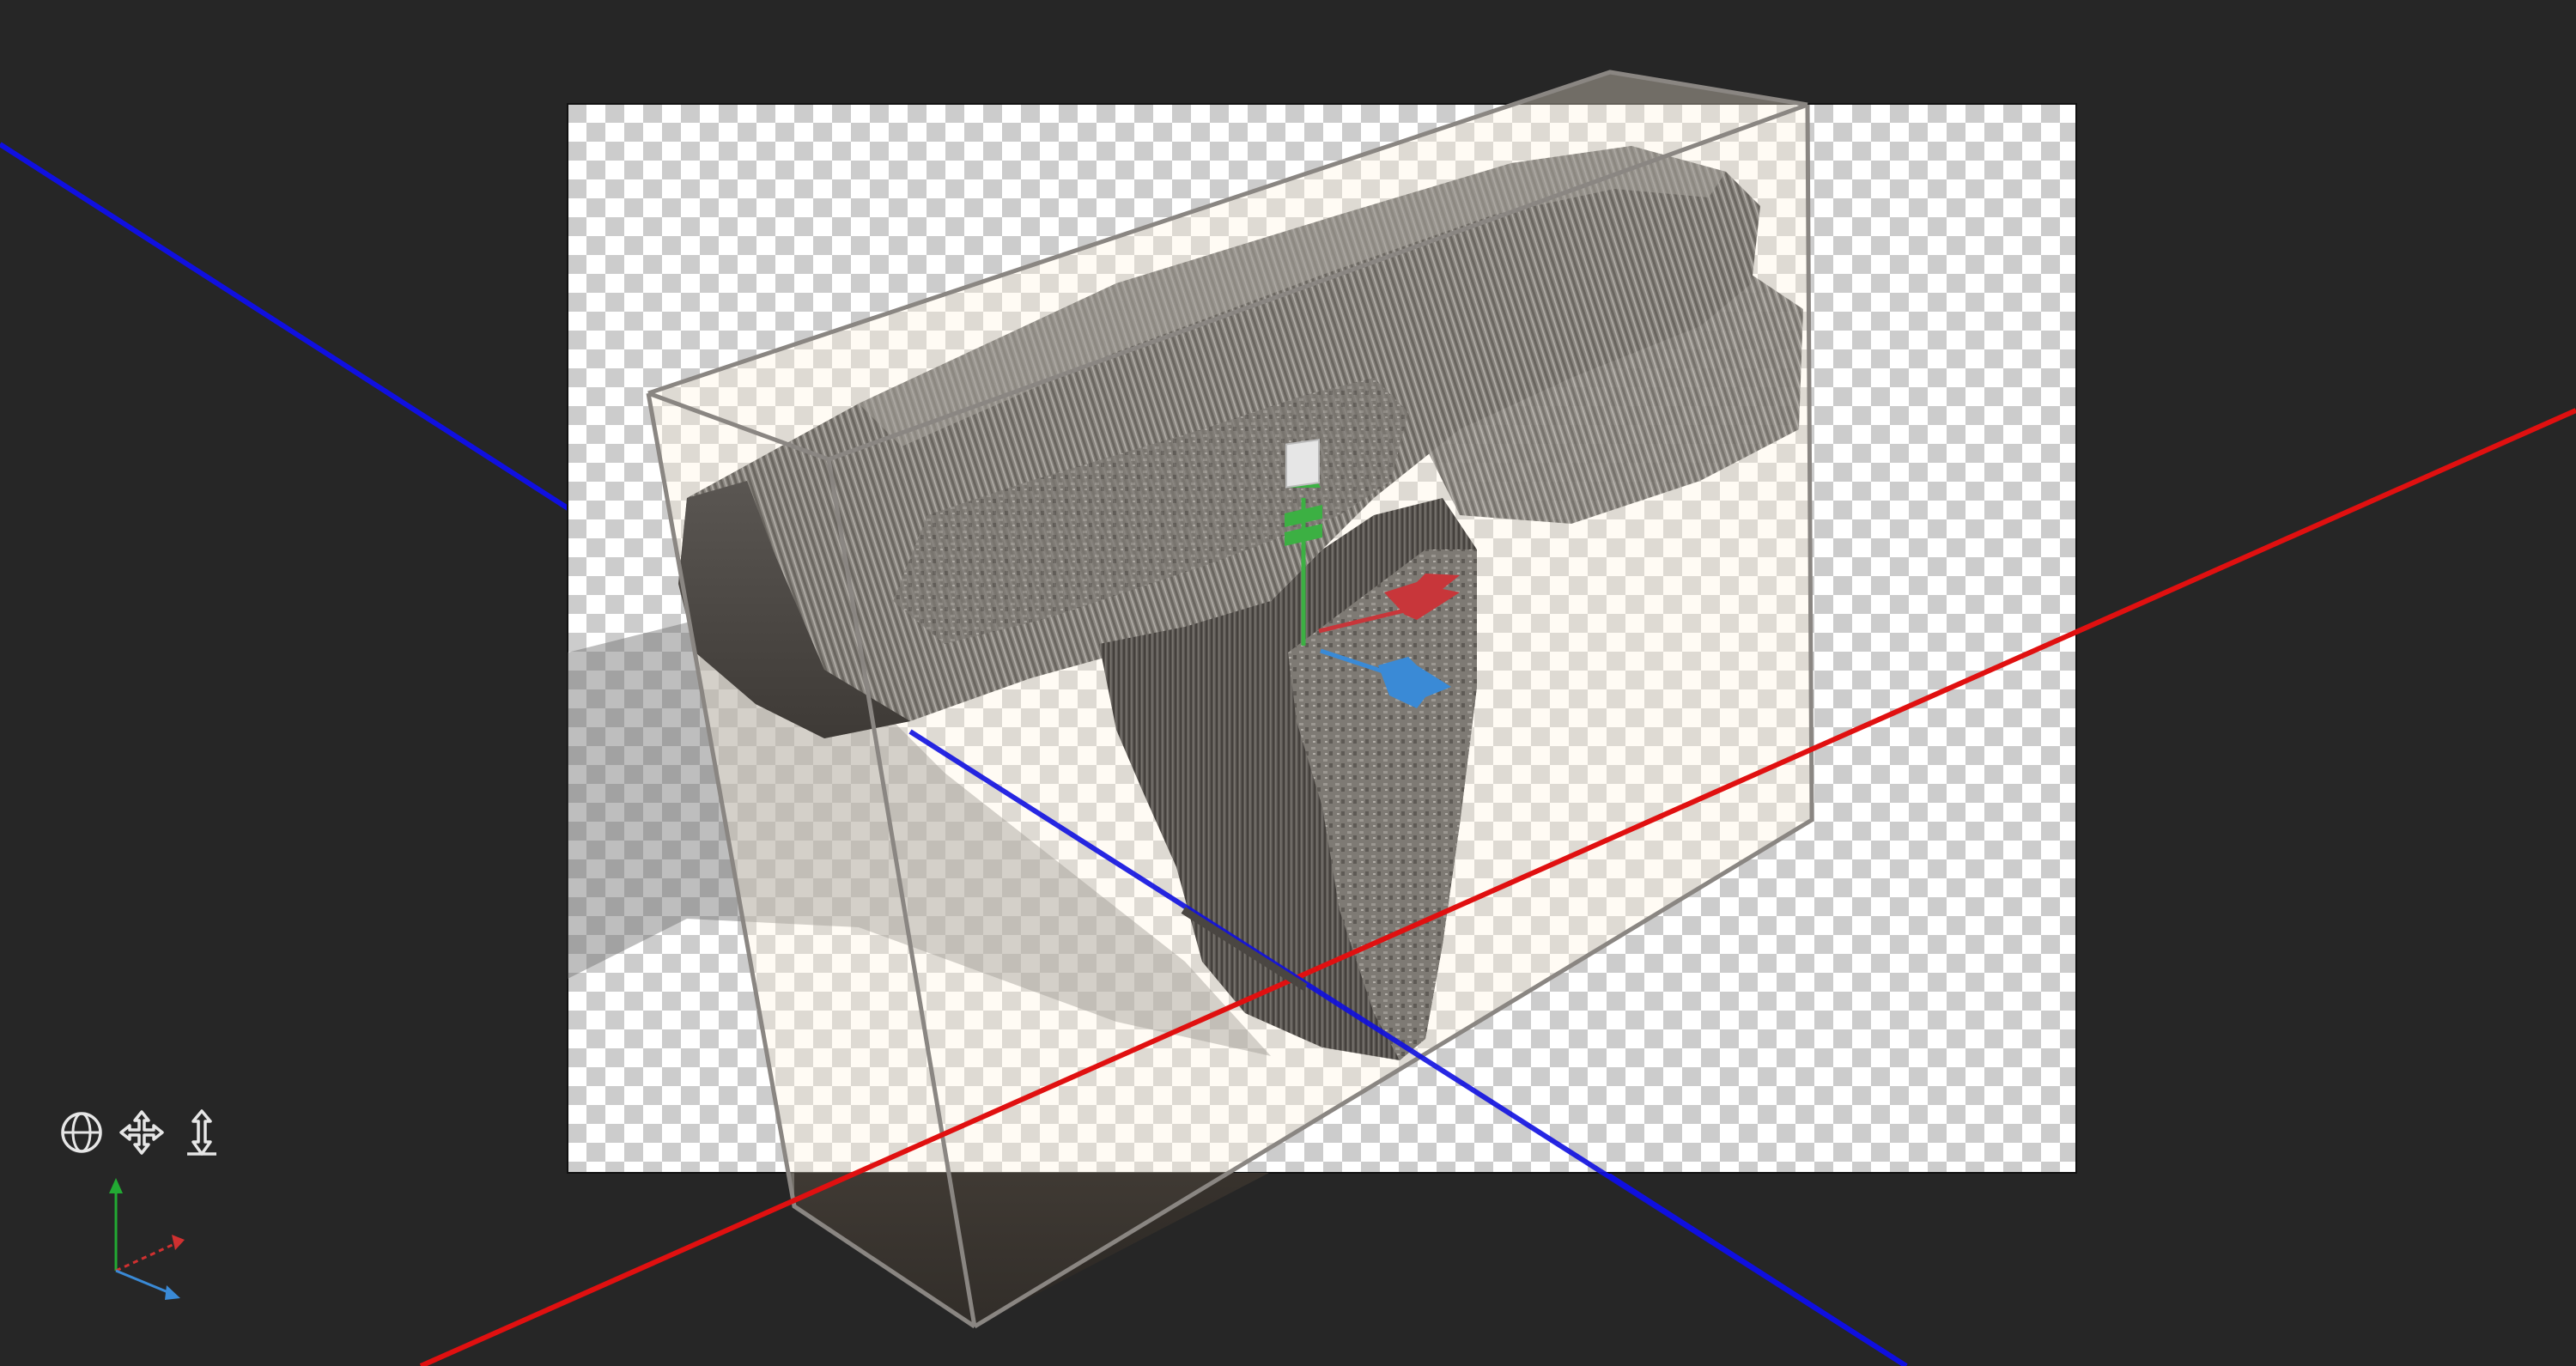  What do you see at coordinates (202, 1132) in the screenshot?
I see `dolly-camera-icon` at bounding box center [202, 1132].